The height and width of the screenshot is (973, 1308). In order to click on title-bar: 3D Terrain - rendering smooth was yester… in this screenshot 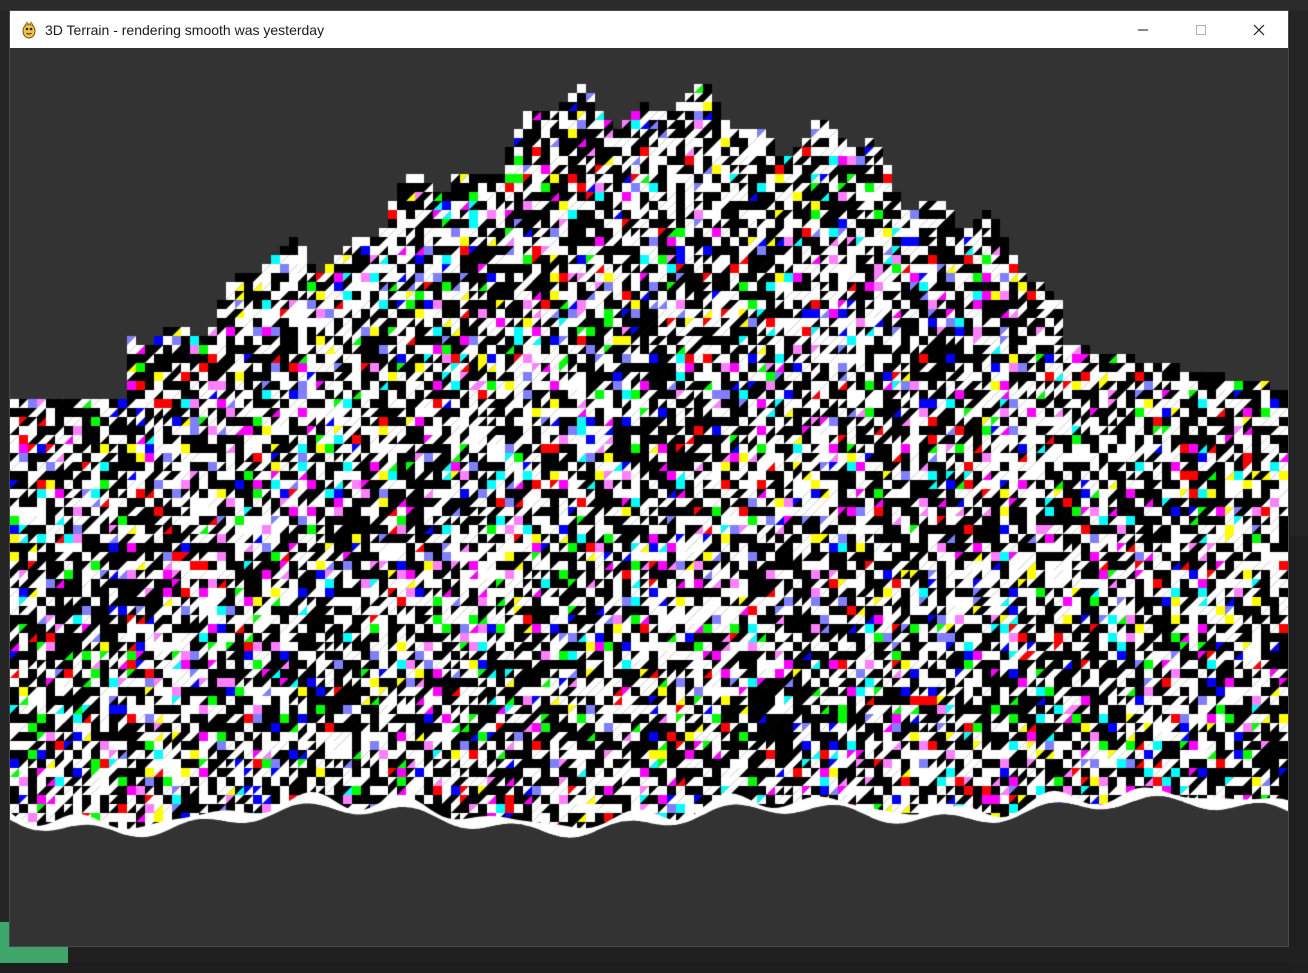, I will do `click(649, 29)`.